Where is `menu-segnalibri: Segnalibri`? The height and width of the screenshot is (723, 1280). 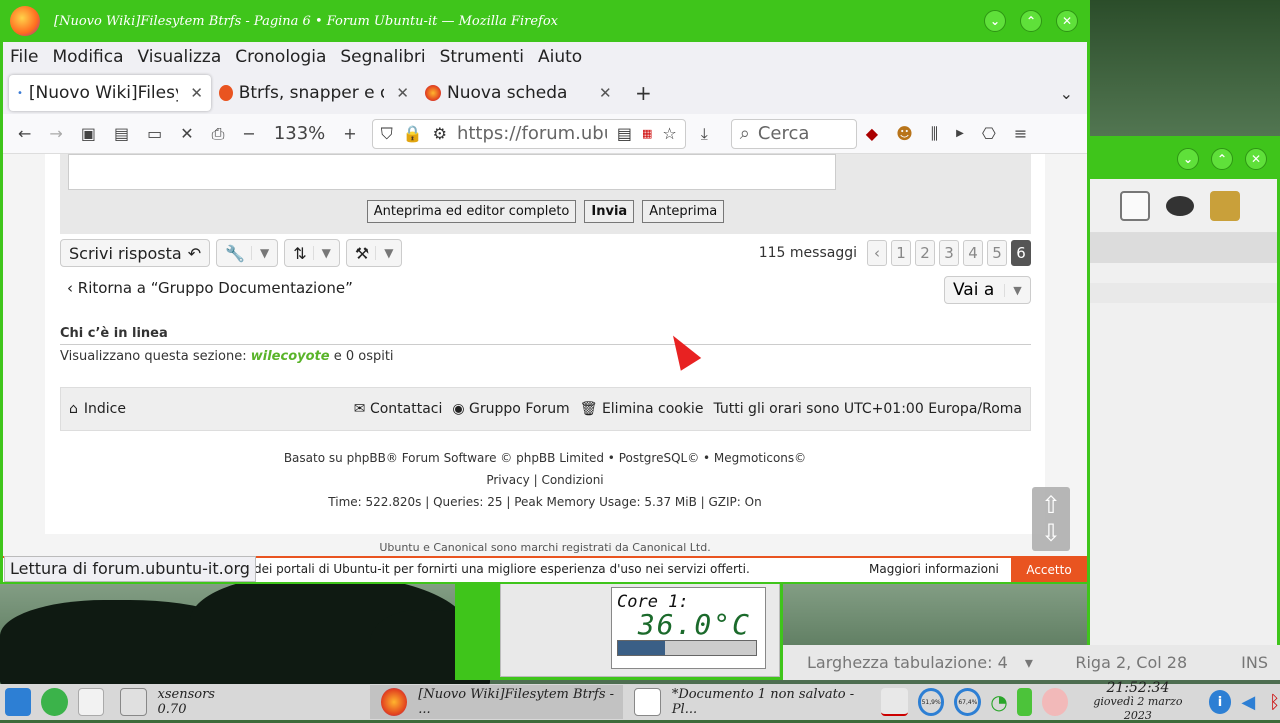 menu-segnalibri: Segnalibri is located at coordinates (382, 57).